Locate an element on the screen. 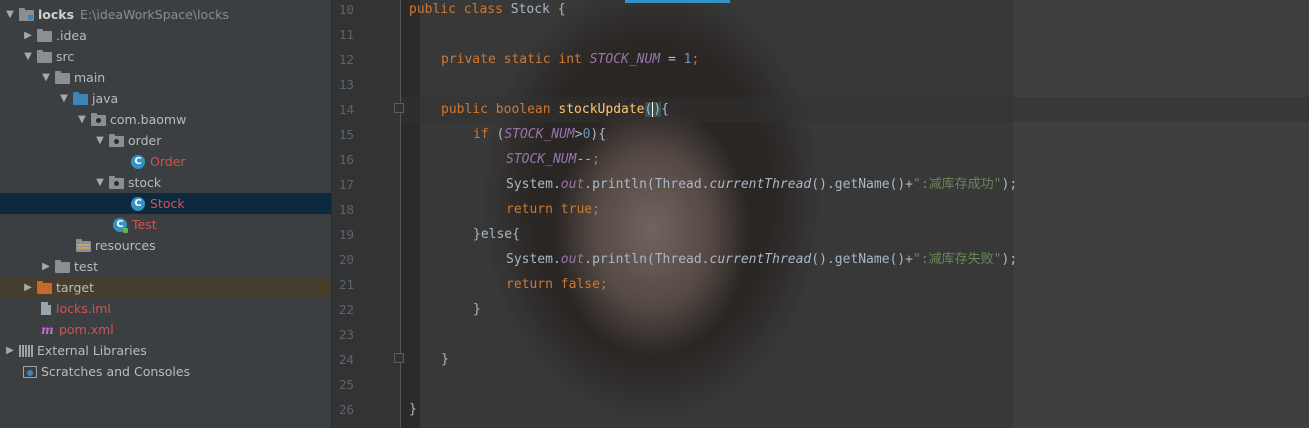 The image size is (1309, 428). line-number: 21 is located at coordinates (346, 284).